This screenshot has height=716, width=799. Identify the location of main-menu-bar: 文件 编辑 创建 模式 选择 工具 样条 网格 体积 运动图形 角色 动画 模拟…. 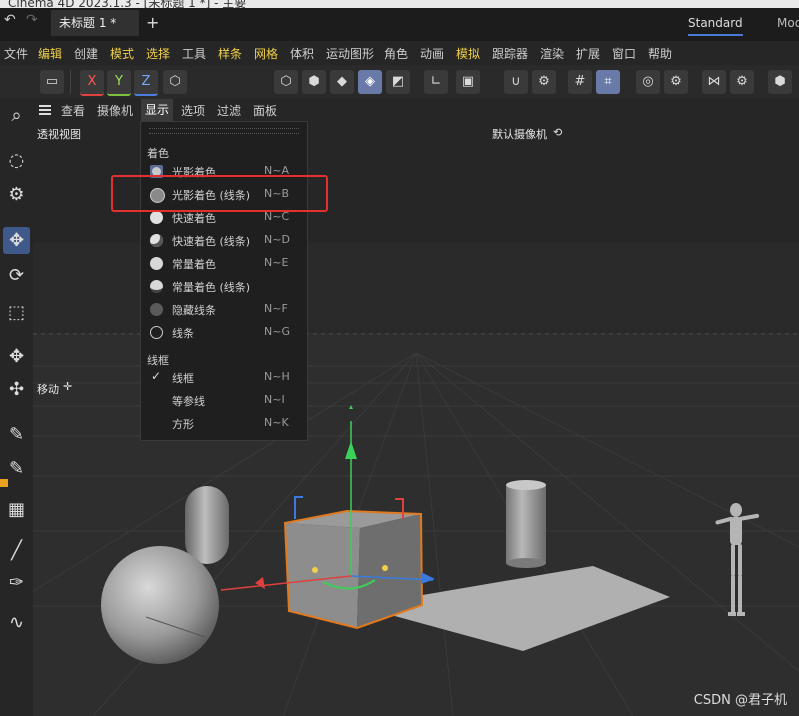
(399, 53).